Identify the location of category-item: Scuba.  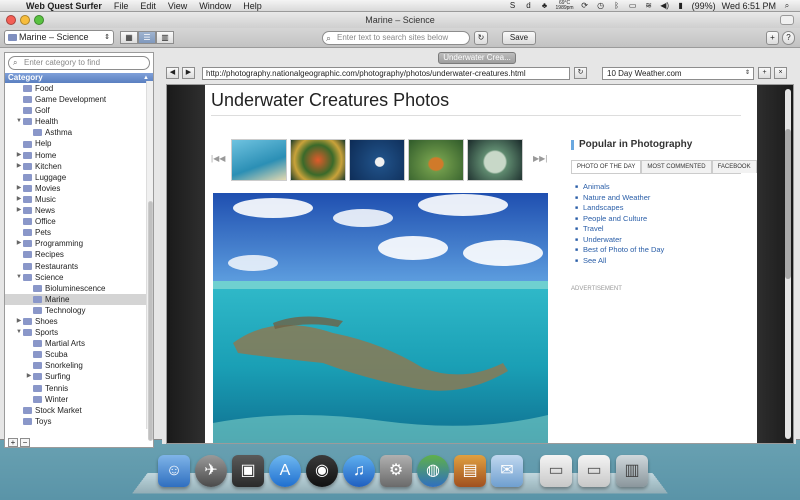
(79, 354).